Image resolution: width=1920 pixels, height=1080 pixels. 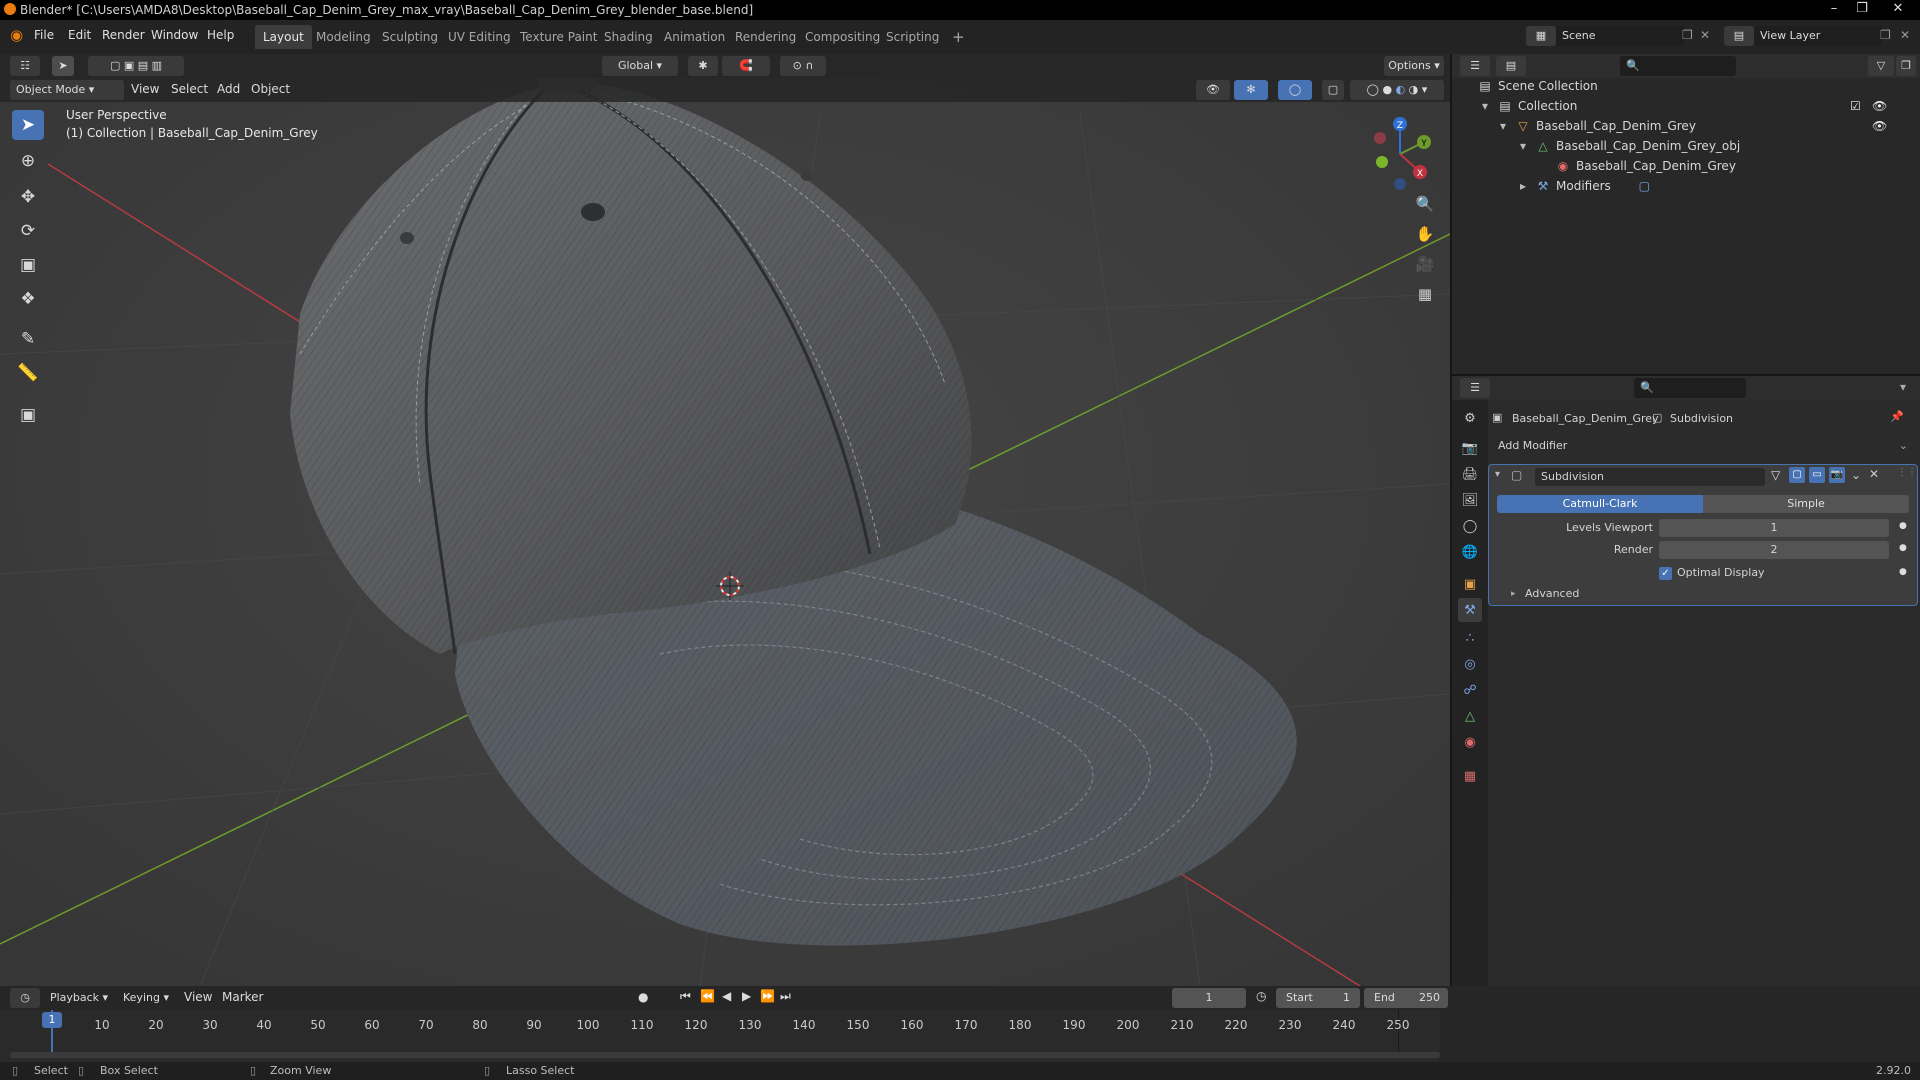 I want to click on properties-editor-type-icon: ☰, so click(x=1475, y=388).